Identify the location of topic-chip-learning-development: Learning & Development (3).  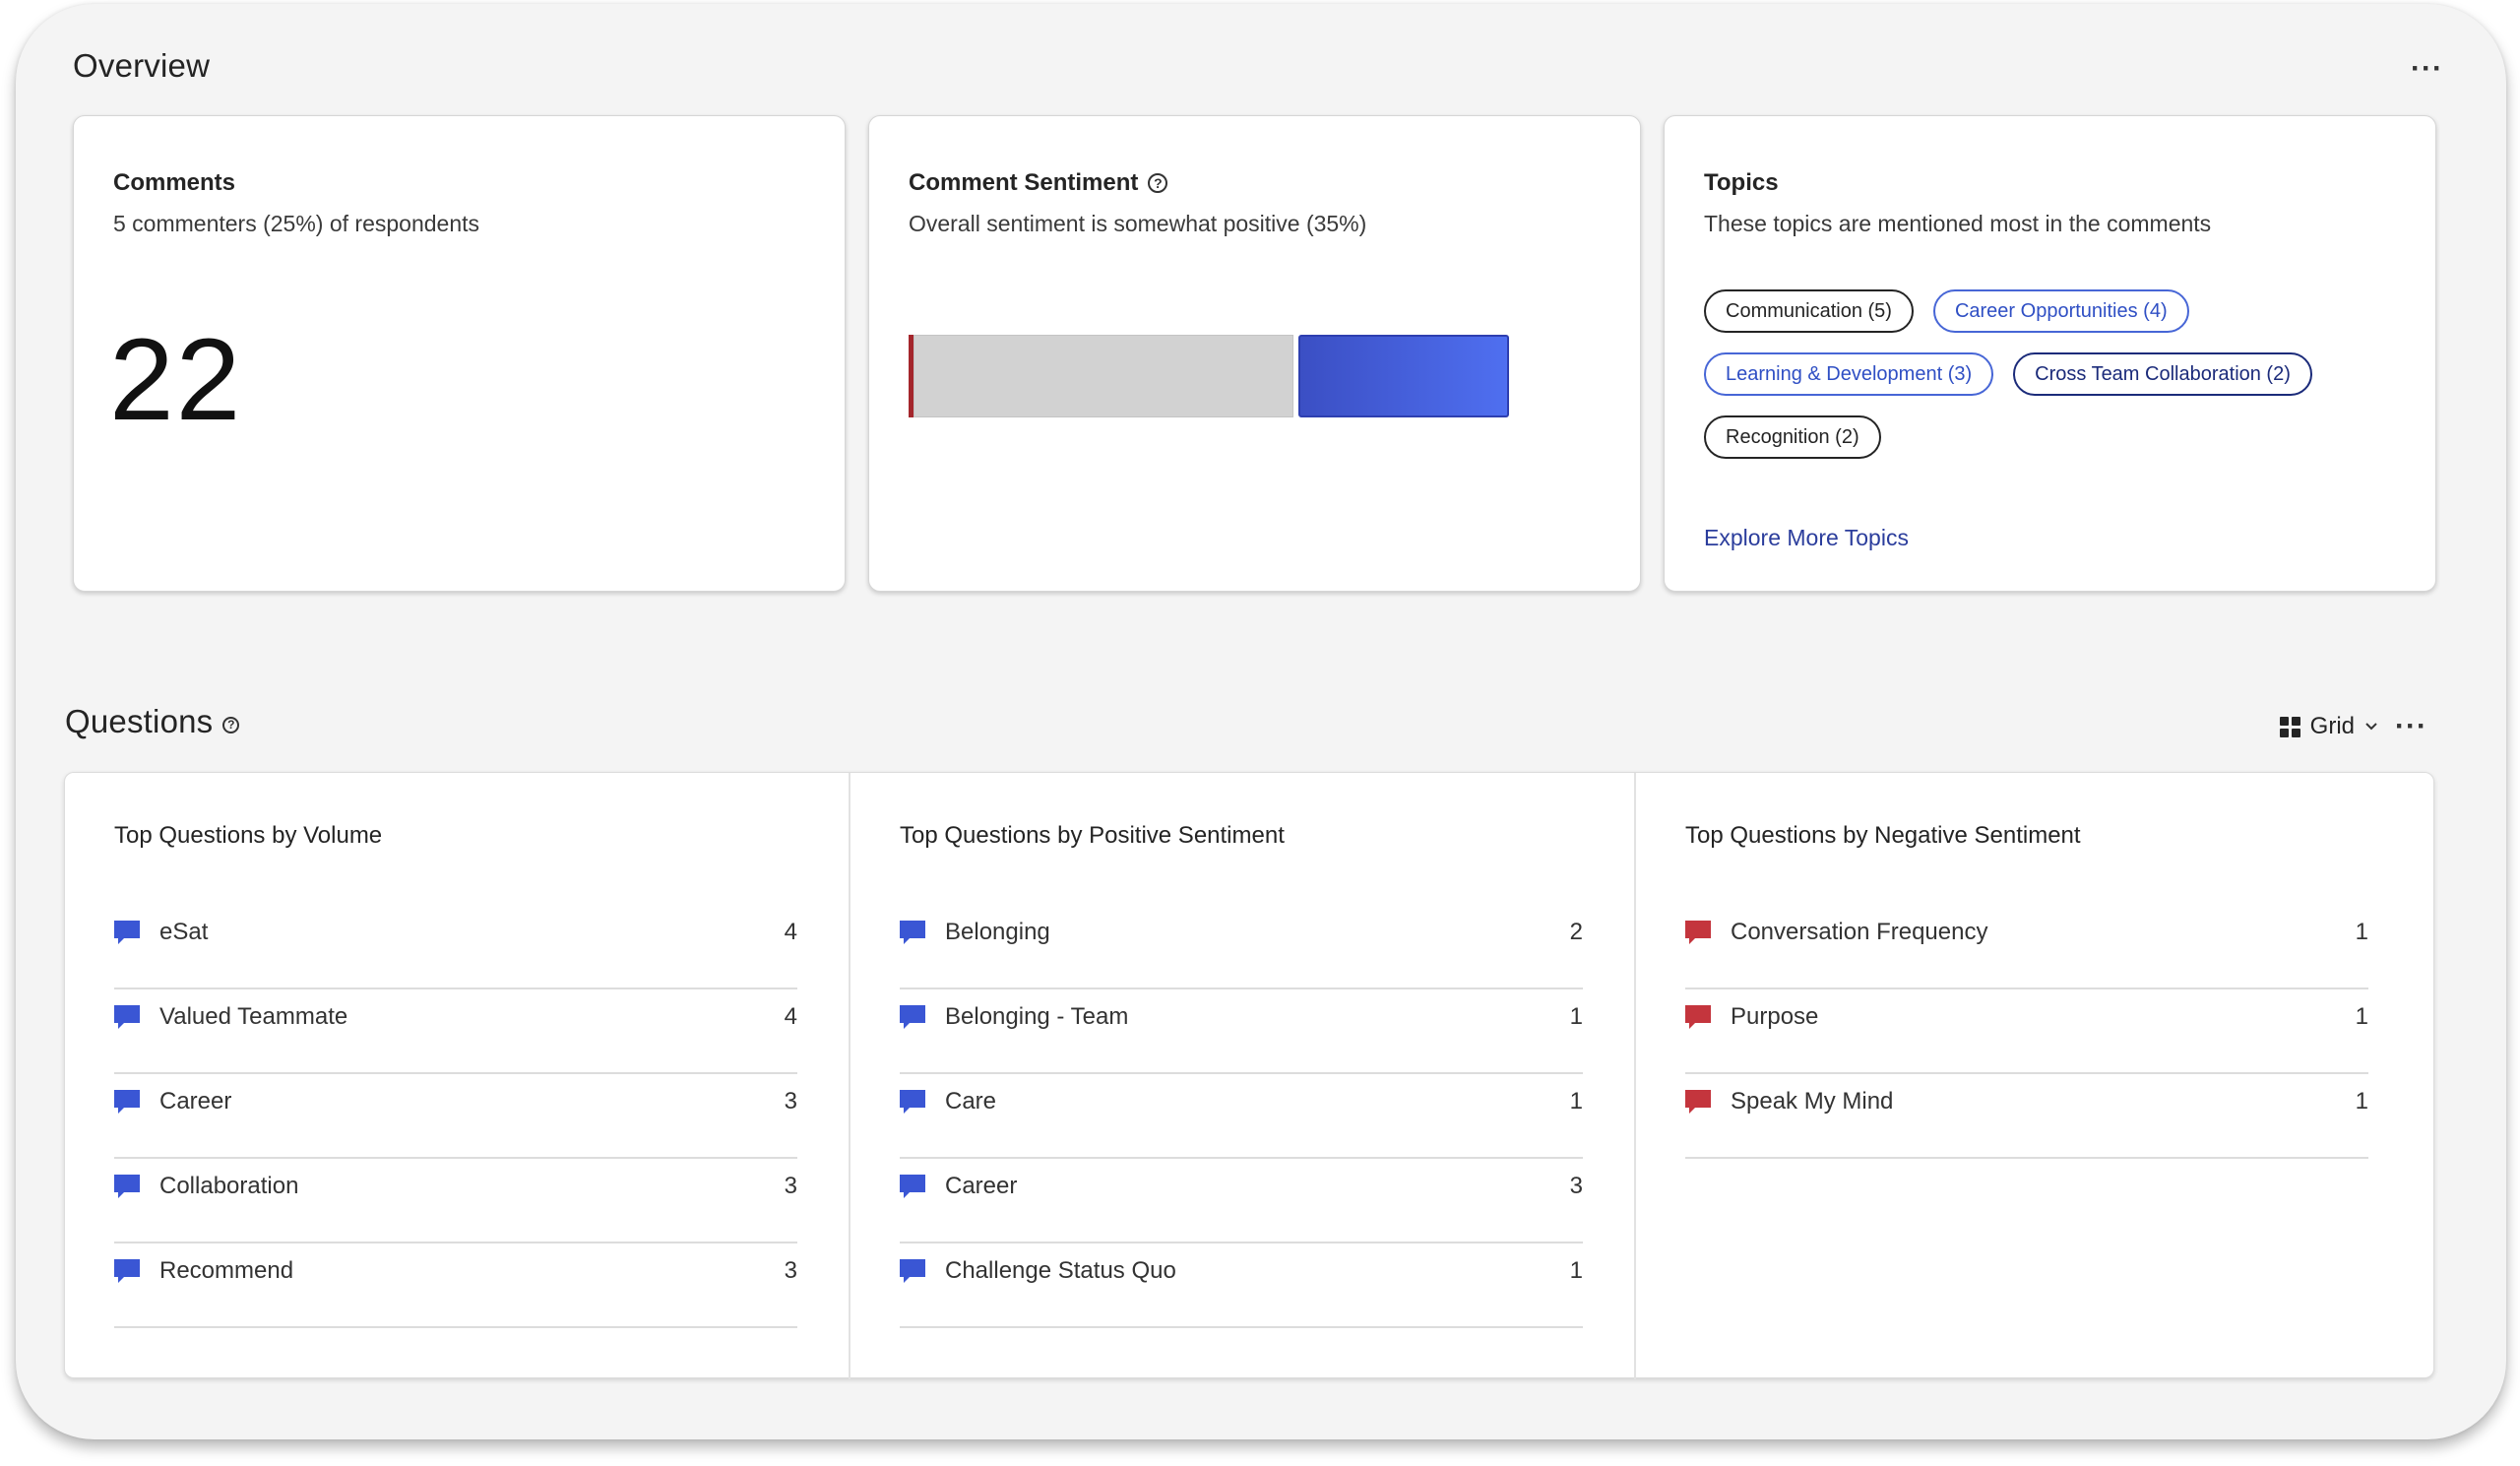
(1849, 374).